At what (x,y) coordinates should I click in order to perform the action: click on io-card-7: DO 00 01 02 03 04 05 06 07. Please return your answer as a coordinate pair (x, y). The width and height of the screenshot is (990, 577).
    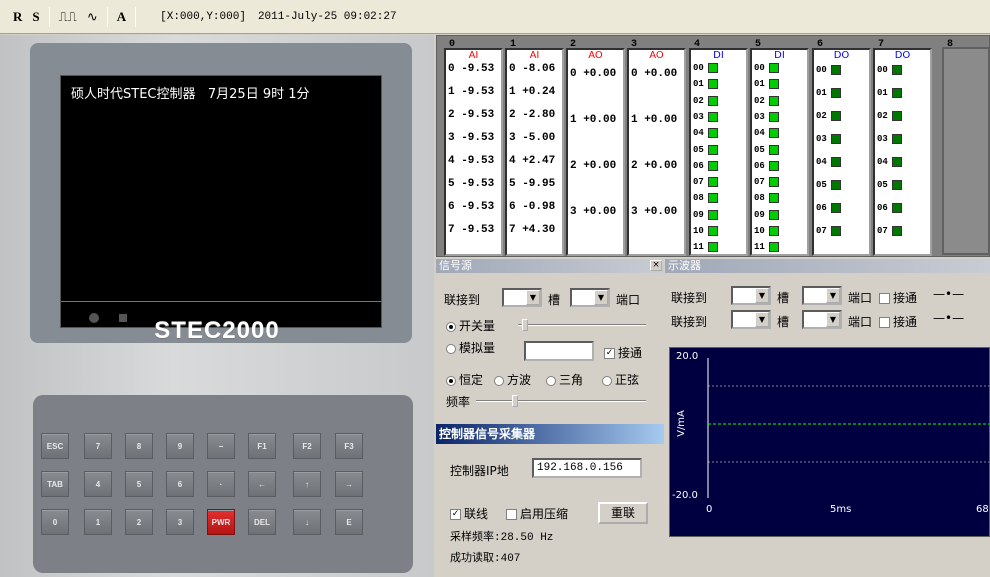
    Looking at the image, I should click on (902, 152).